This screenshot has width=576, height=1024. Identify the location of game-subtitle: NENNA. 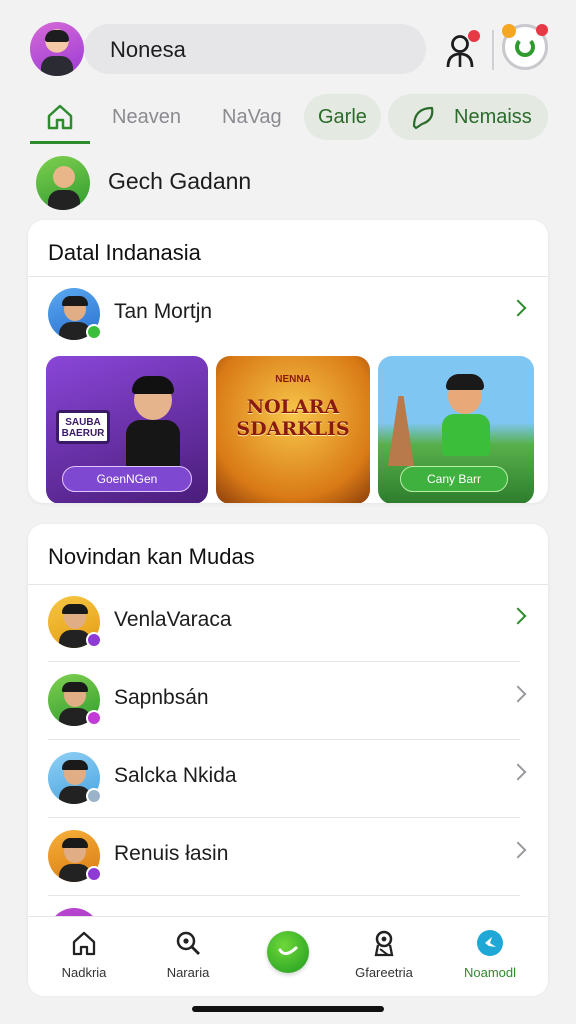
(293, 379).